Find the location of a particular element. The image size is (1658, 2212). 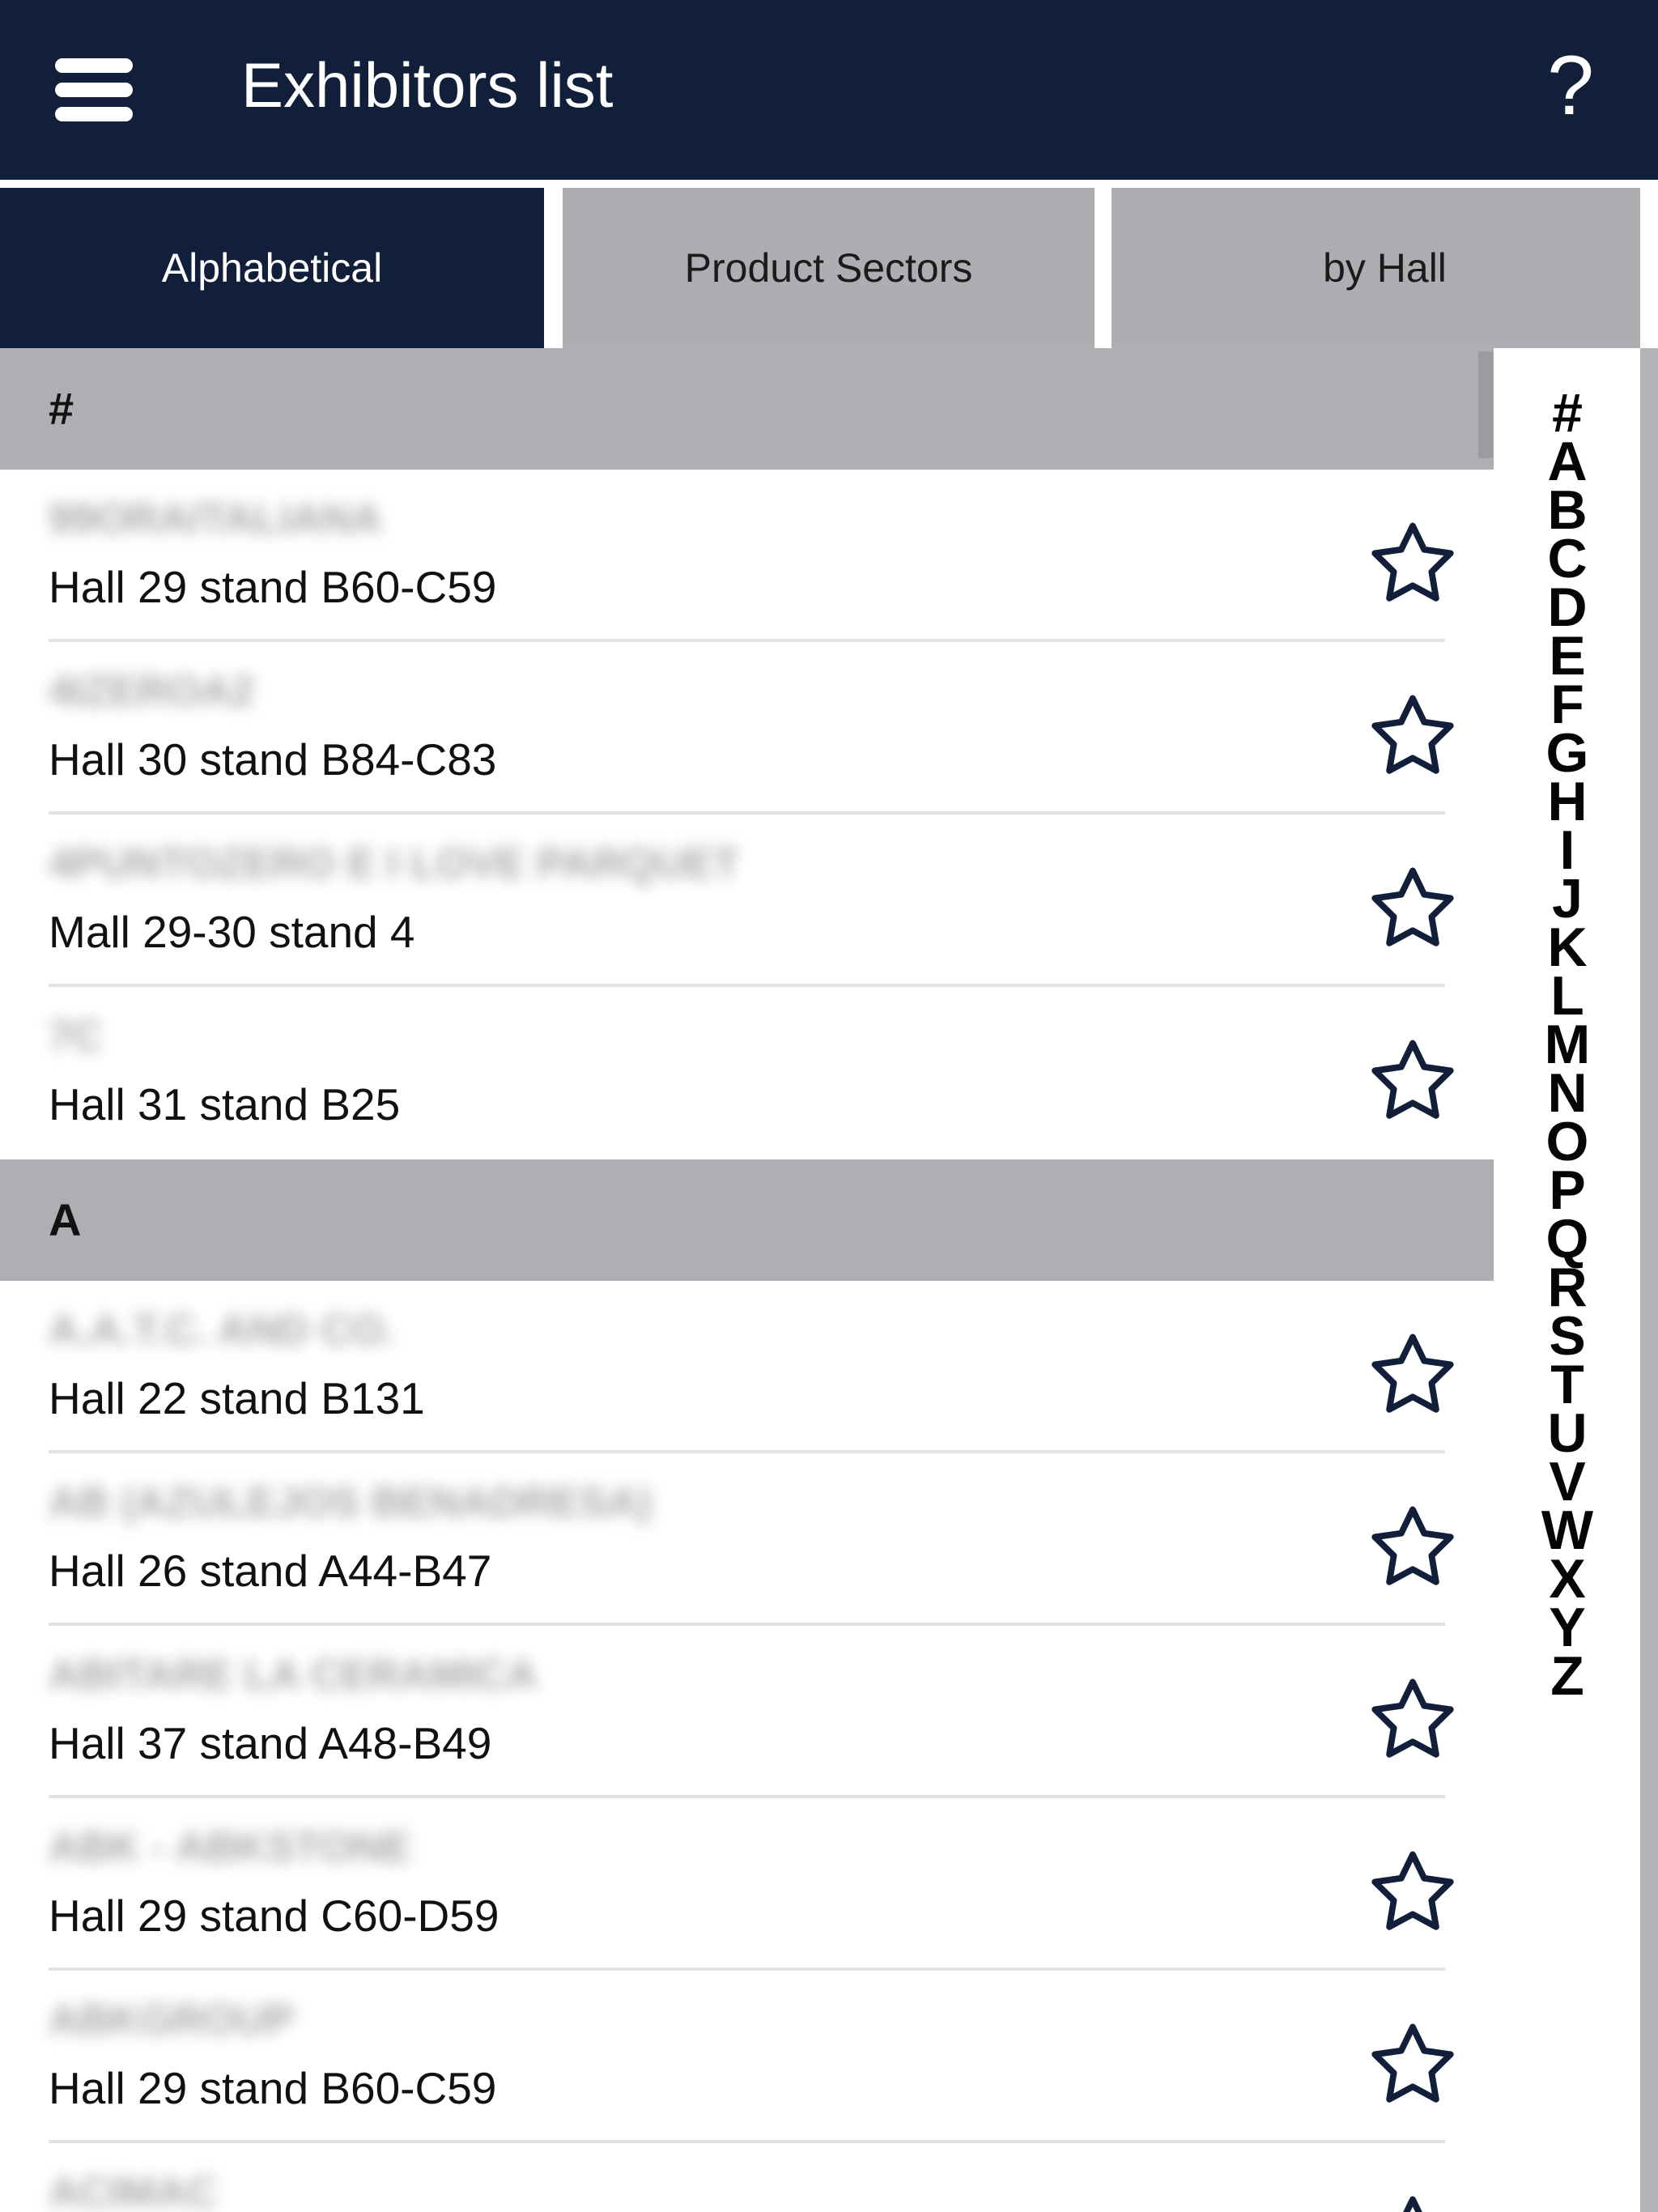

section-letter: A is located at coordinates (65, 1220).